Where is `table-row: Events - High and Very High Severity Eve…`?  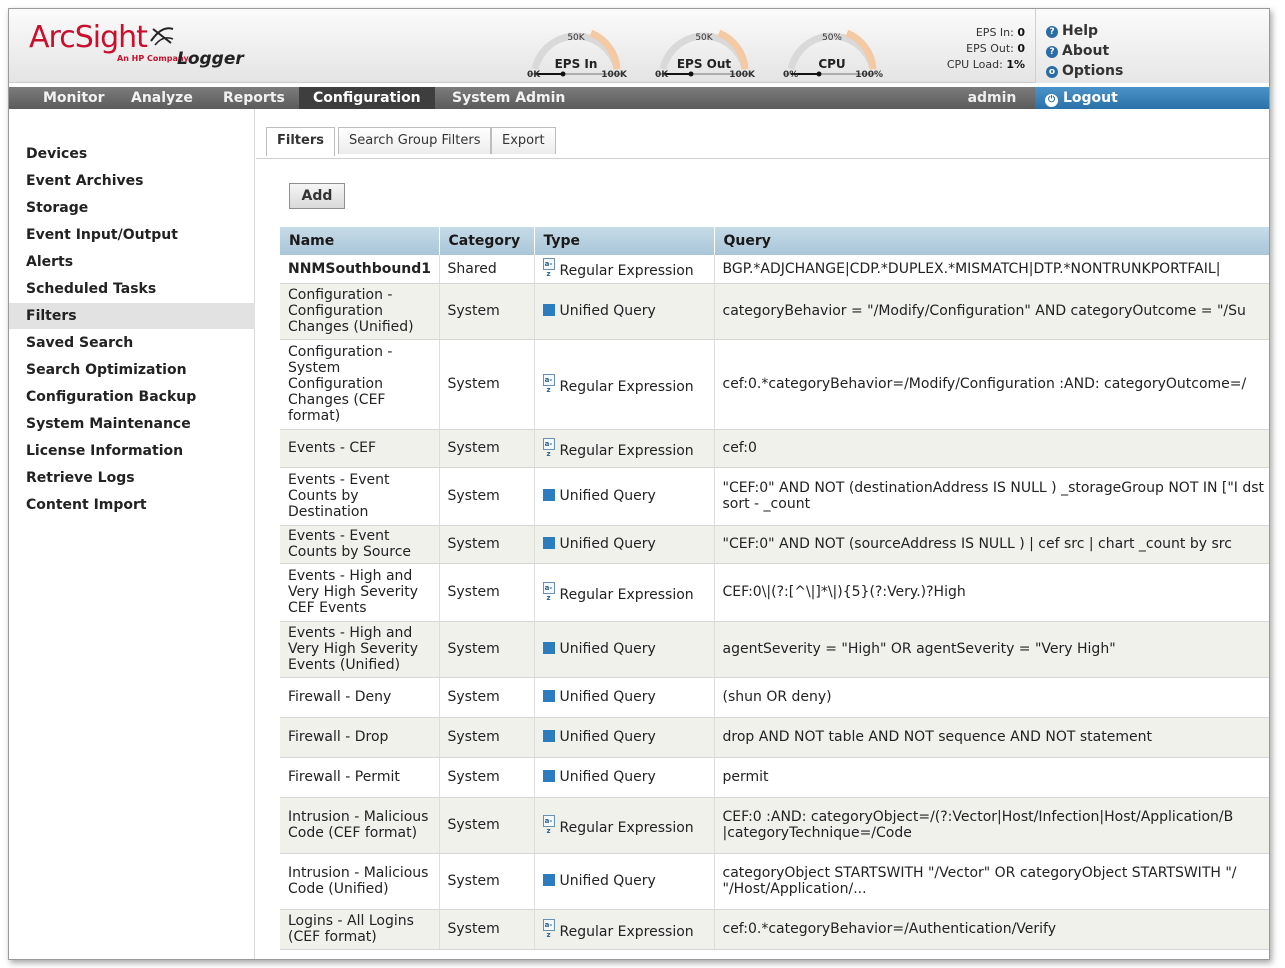
table-row: Events - High and Very High Severity Eve… is located at coordinates (774, 649).